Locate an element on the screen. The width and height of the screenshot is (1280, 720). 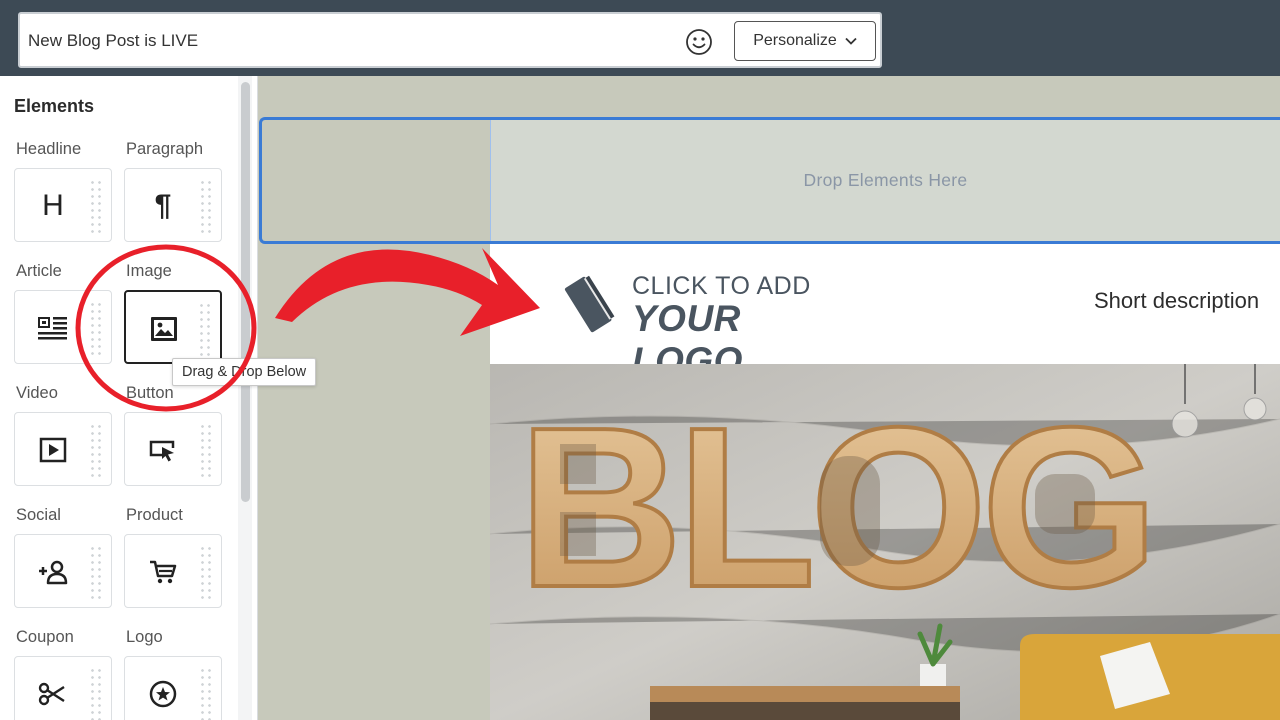
chevron-down-icon is located at coordinates (851, 41).